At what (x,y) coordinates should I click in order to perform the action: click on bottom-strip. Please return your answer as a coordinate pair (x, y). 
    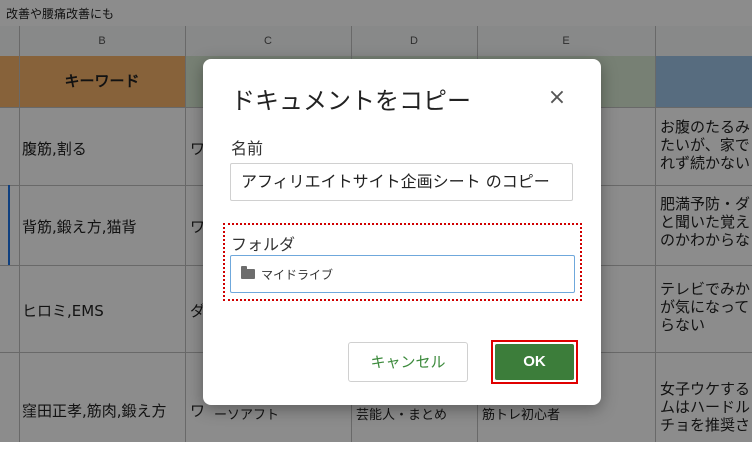
    Looking at the image, I should click on (376, 446).